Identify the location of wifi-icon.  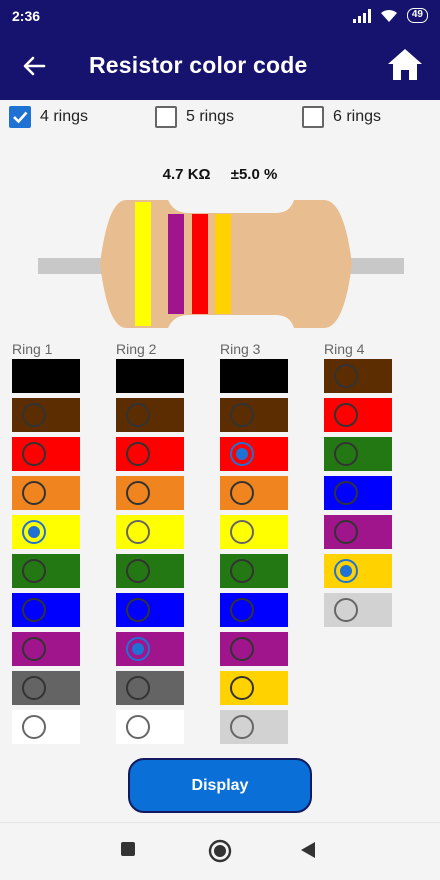
(388, 15).